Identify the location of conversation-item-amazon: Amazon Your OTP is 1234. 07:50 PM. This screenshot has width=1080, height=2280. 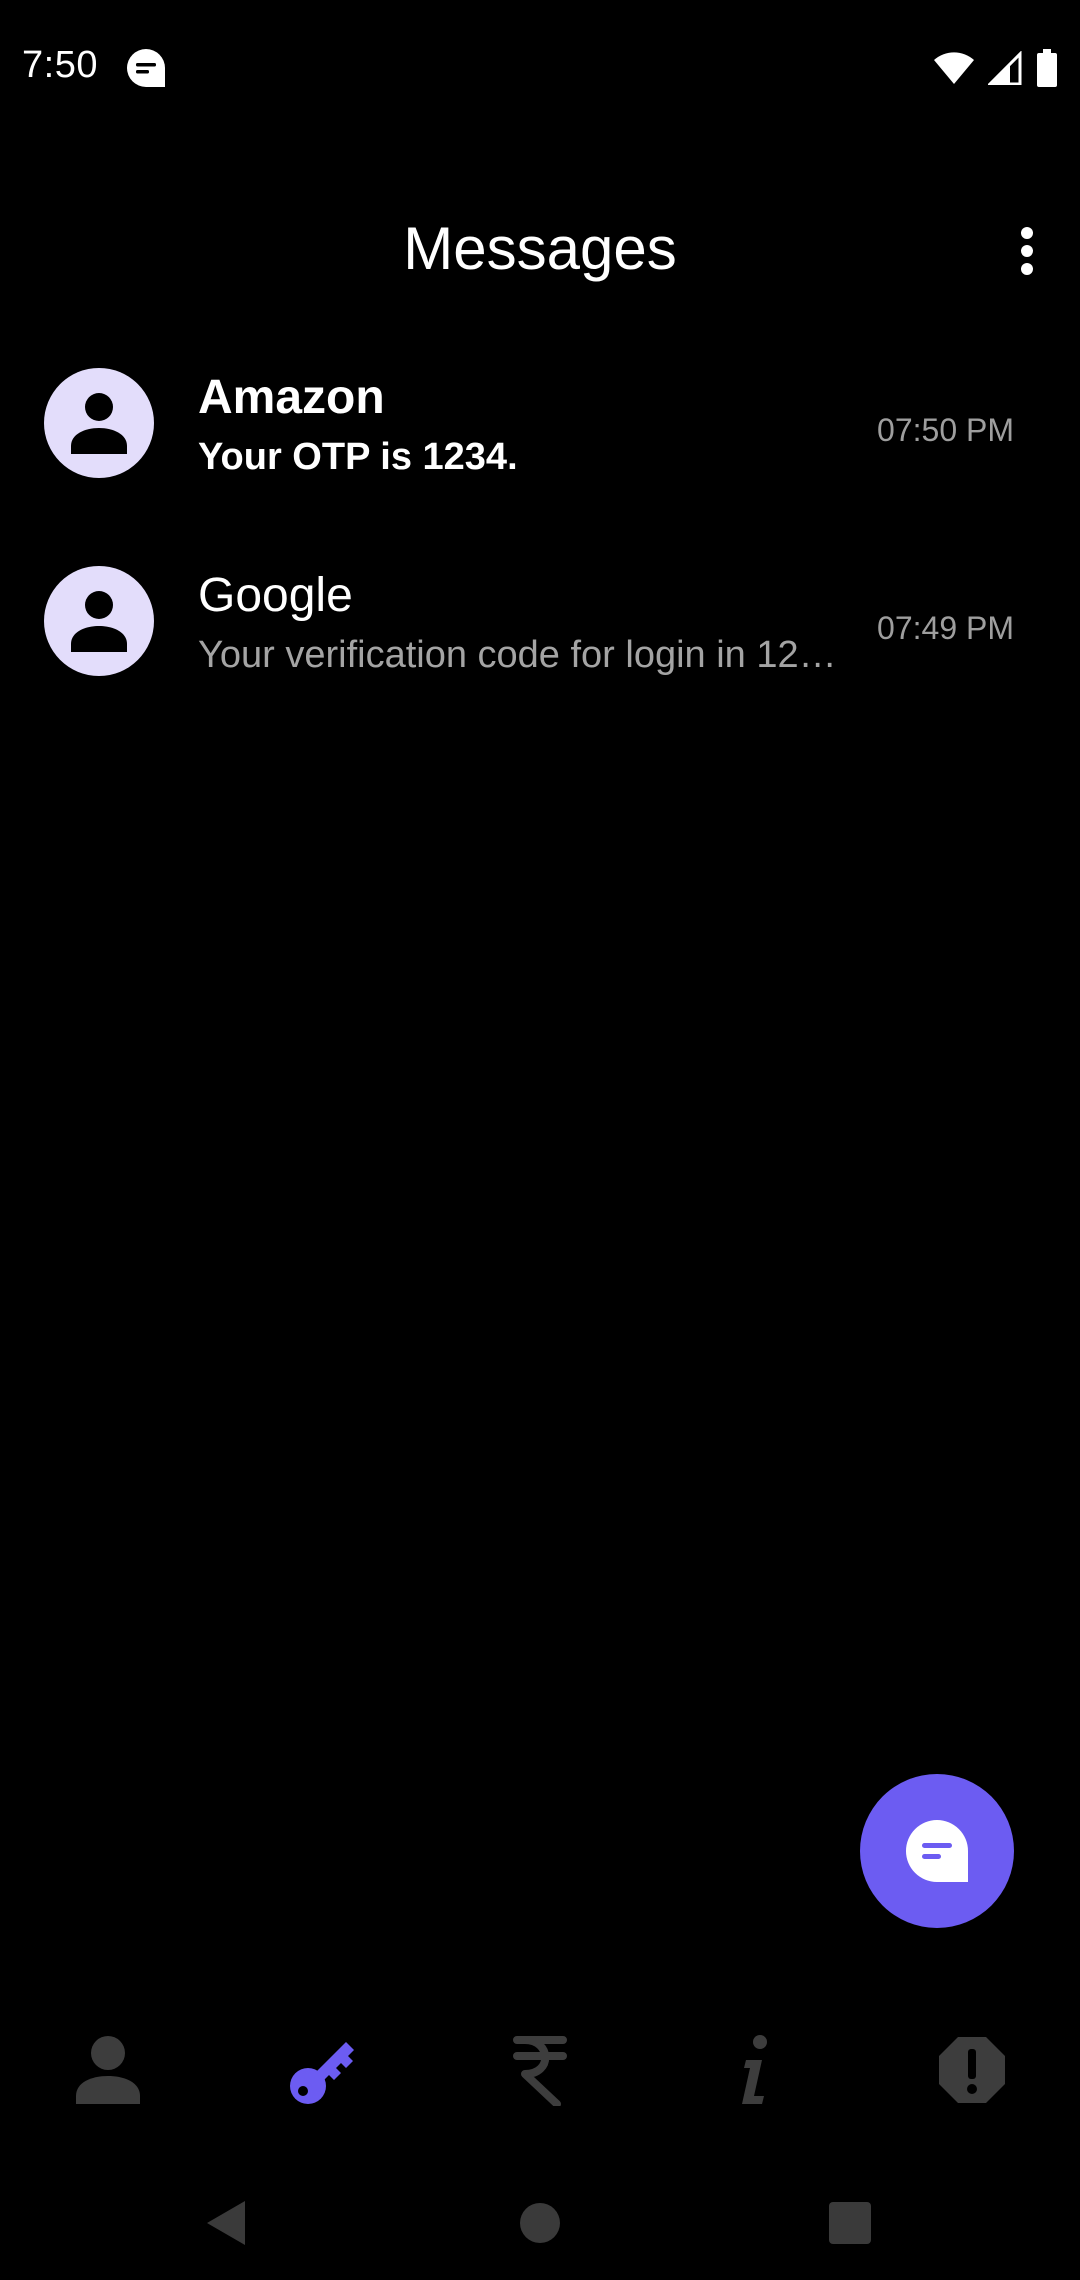
(540, 439).